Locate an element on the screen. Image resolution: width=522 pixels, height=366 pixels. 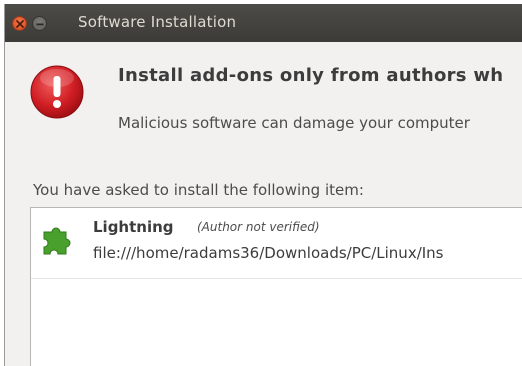
puzzle-icon is located at coordinates (57, 241).